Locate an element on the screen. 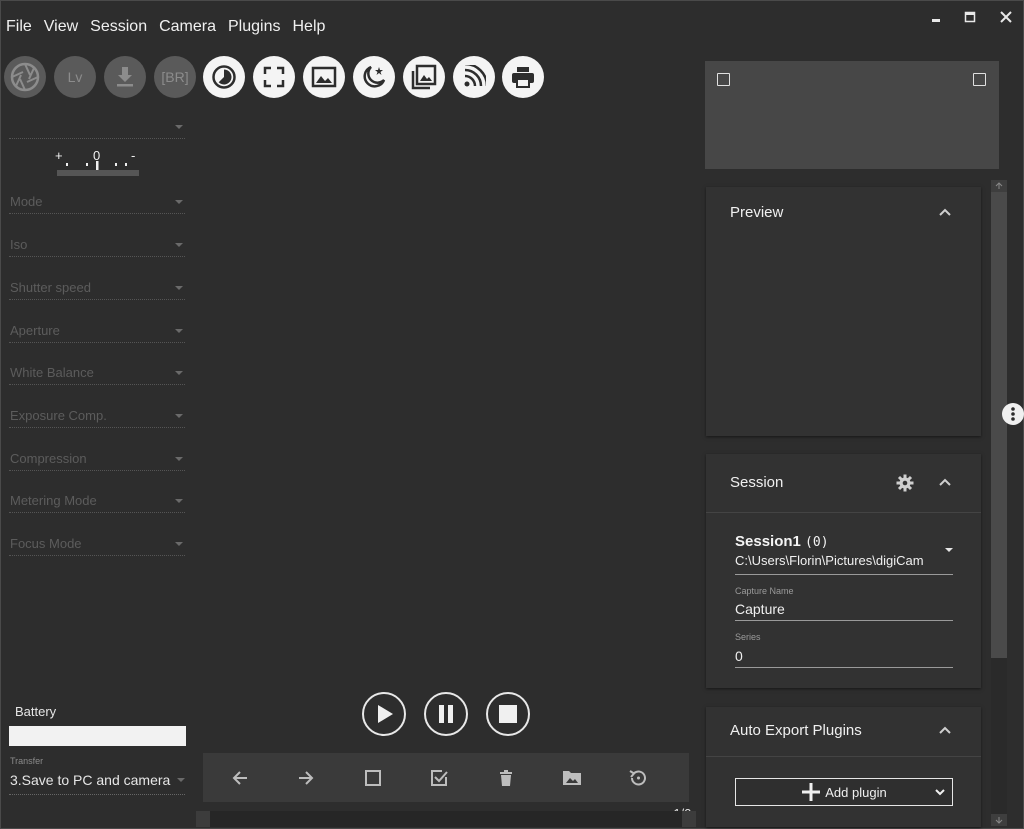 Image resolution: width=1024 pixels, height=829 pixels. white-balance-label: White Balance is located at coordinates (52, 372).